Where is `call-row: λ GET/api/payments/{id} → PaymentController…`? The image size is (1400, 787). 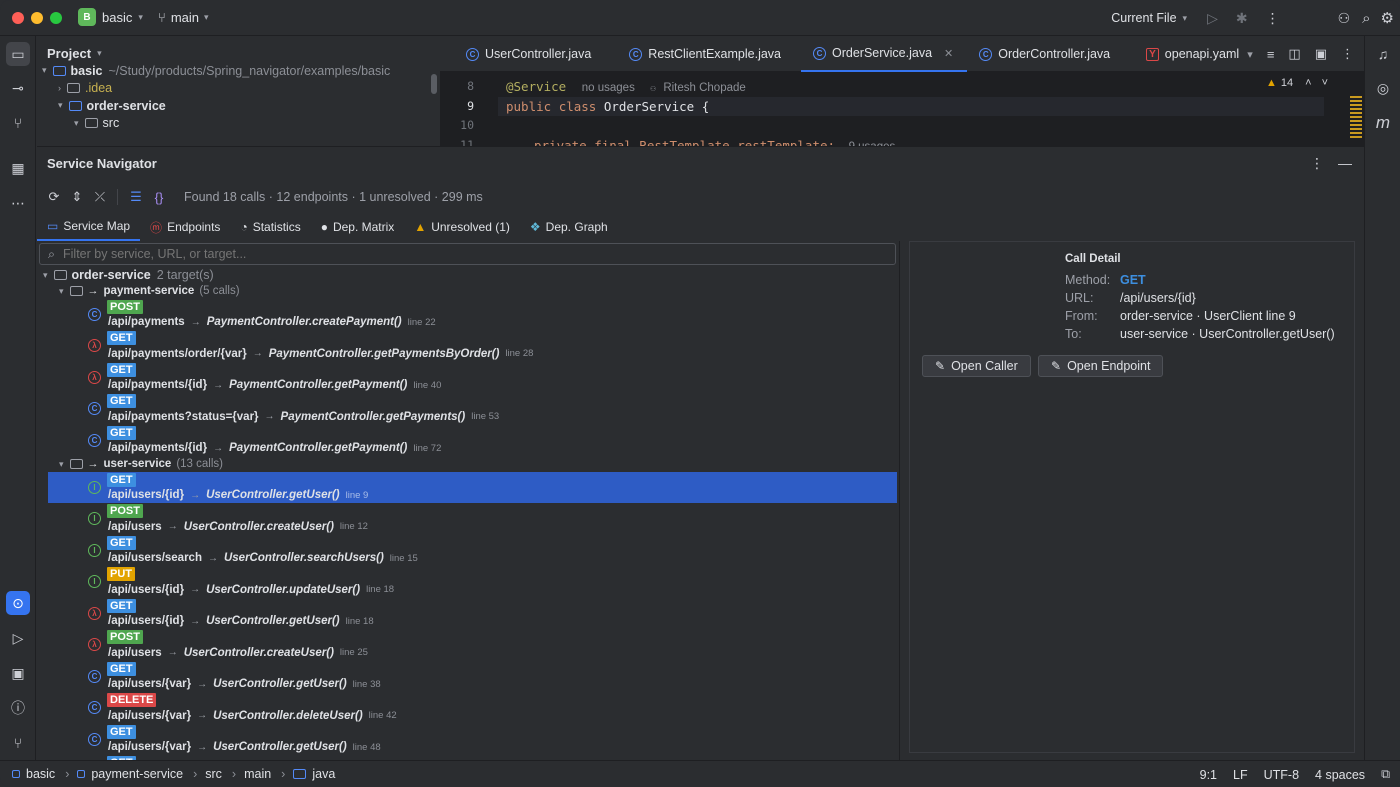 call-row: λ GET/api/payments/{id} → PaymentController… is located at coordinates (472, 378).